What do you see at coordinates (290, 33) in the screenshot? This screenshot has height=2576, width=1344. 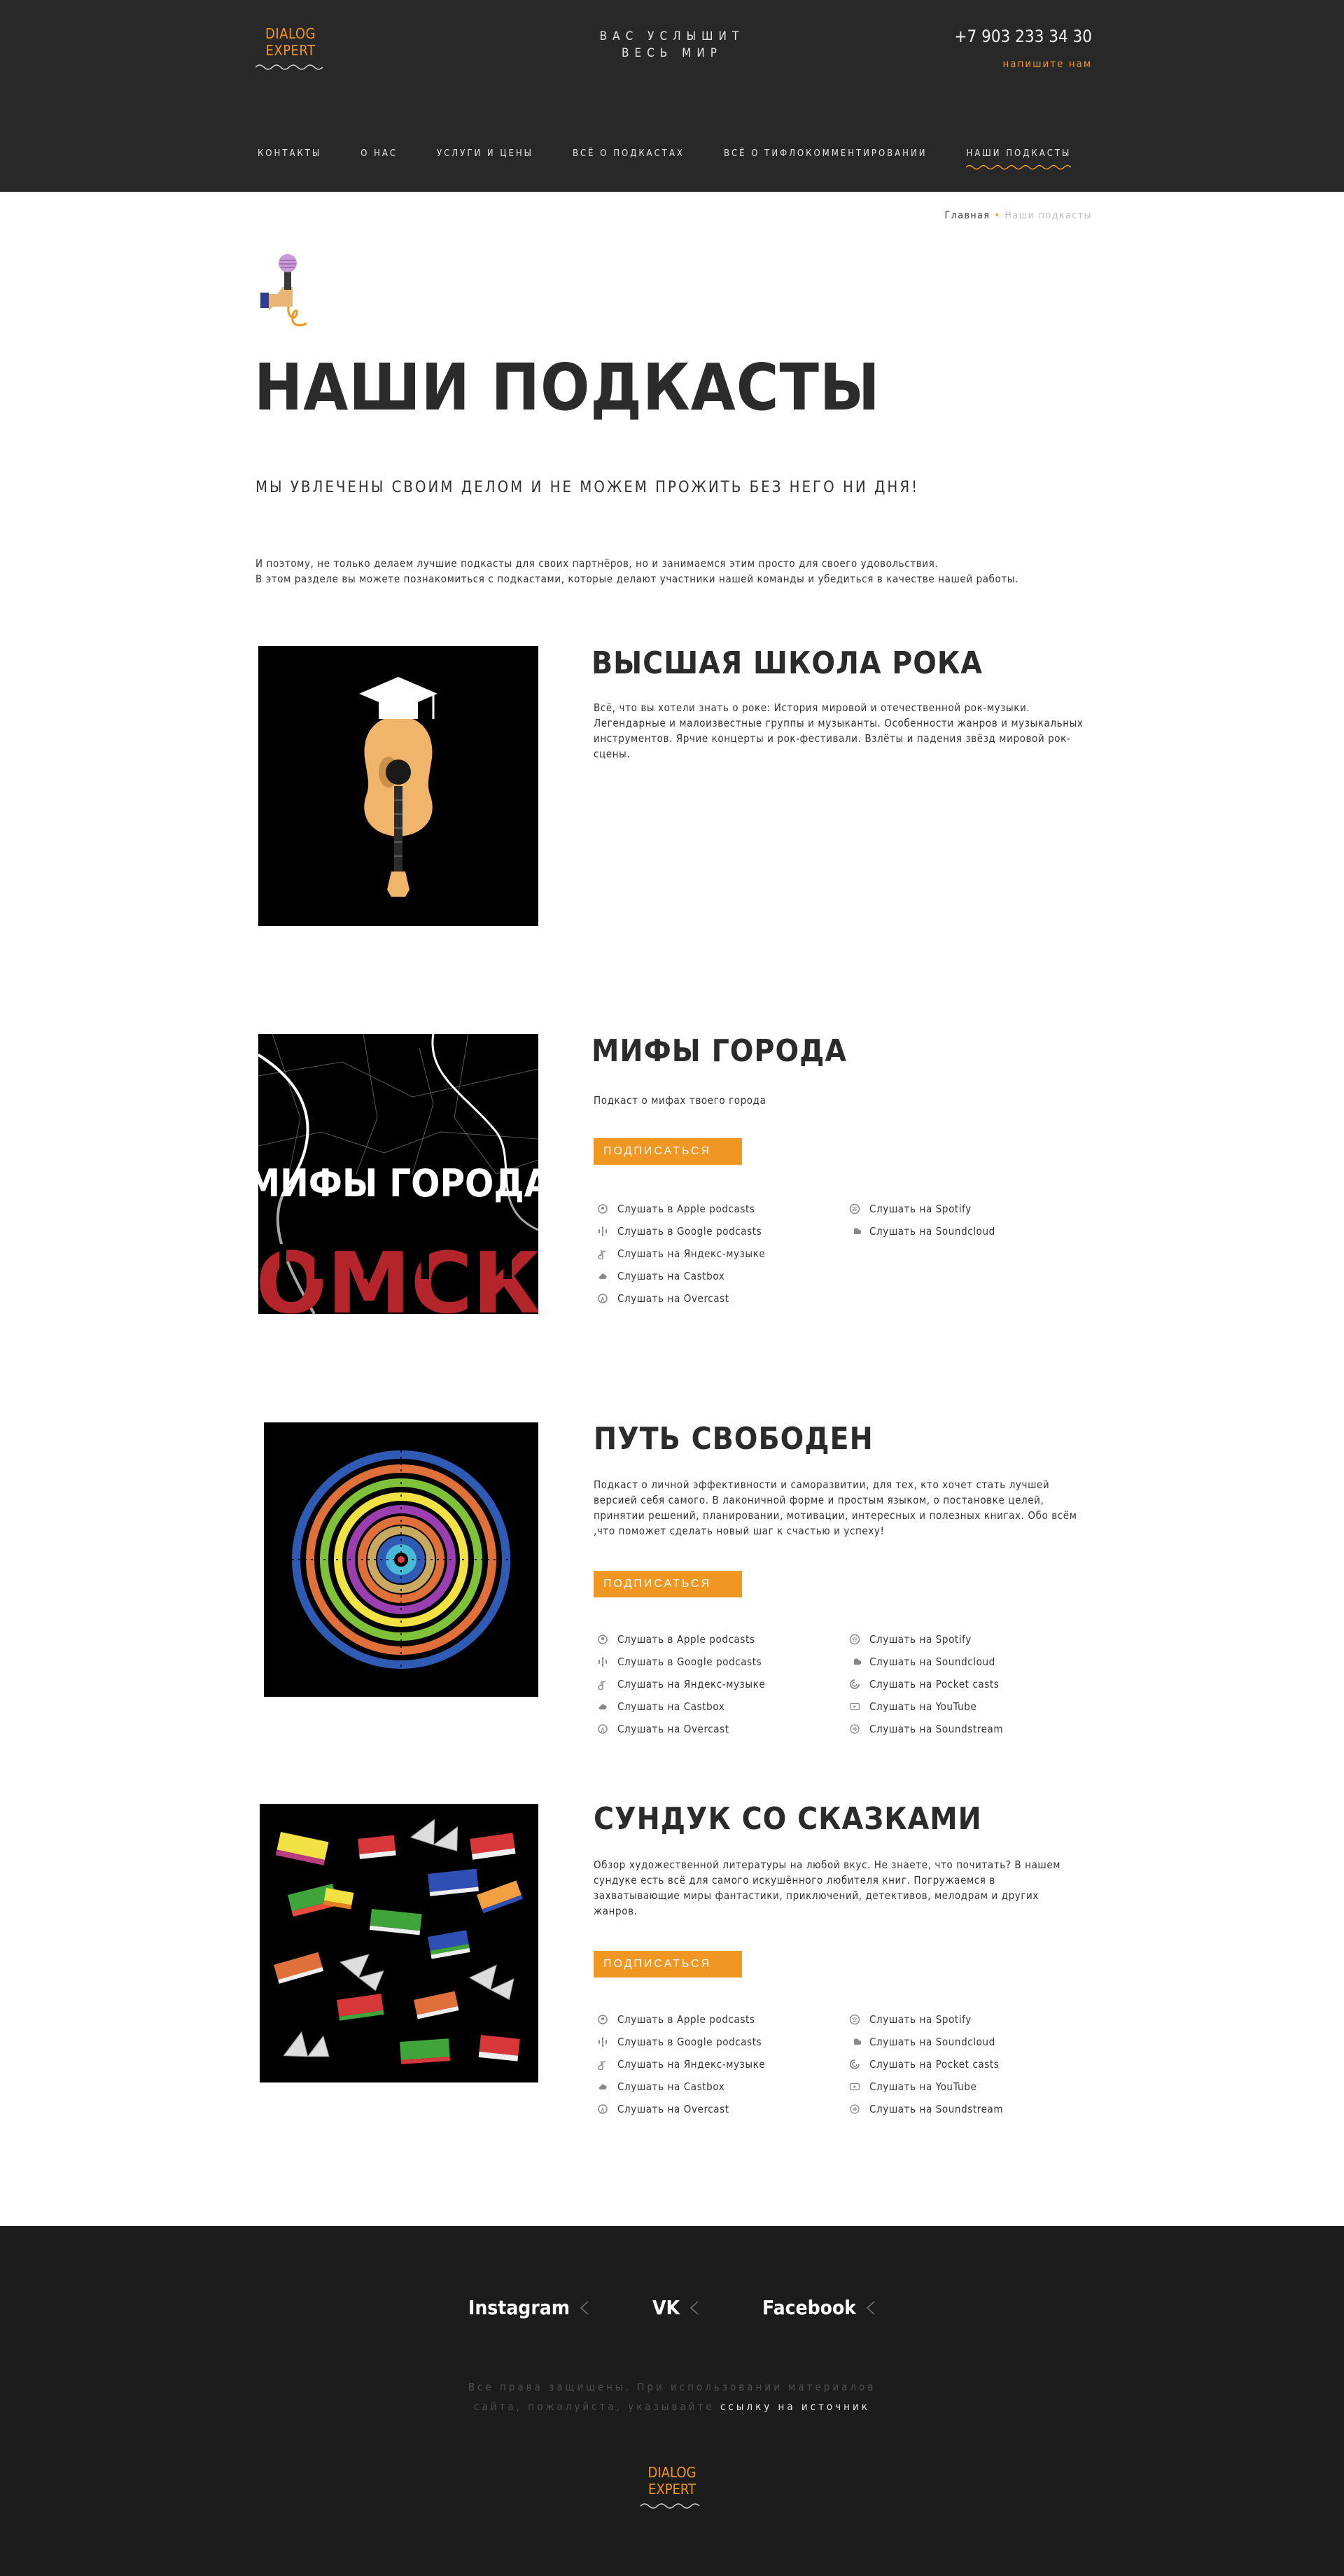 I see `logo-line1: DIALOG` at bounding box center [290, 33].